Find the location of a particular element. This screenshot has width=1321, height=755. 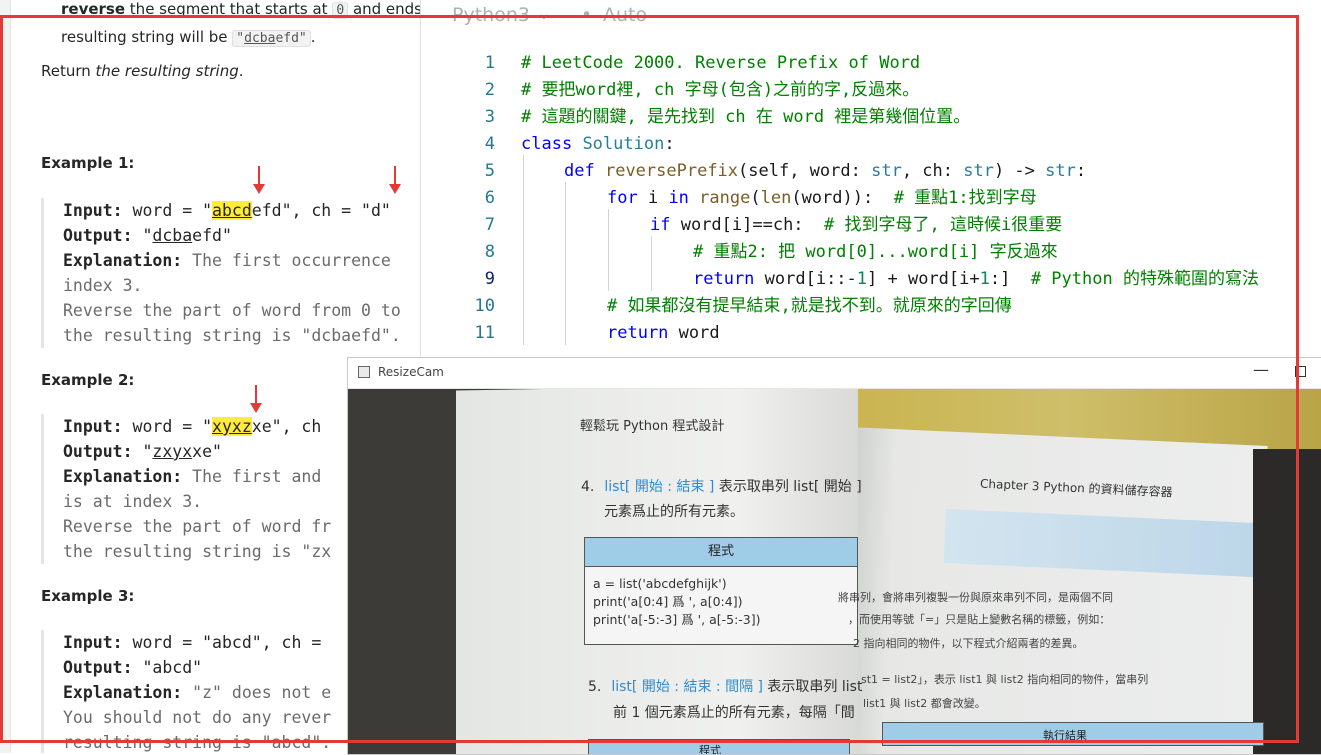

desc-text: the segment that starts at is located at coordinates (229, 9).